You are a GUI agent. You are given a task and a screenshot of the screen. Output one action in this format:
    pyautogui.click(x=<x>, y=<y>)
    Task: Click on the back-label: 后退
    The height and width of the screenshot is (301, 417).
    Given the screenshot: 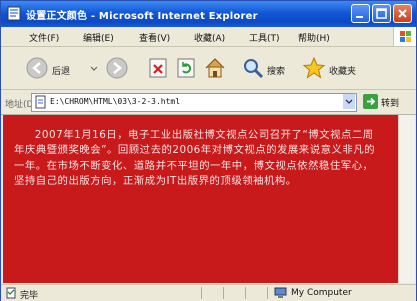 What is the action you would take?
    pyautogui.click(x=61, y=72)
    